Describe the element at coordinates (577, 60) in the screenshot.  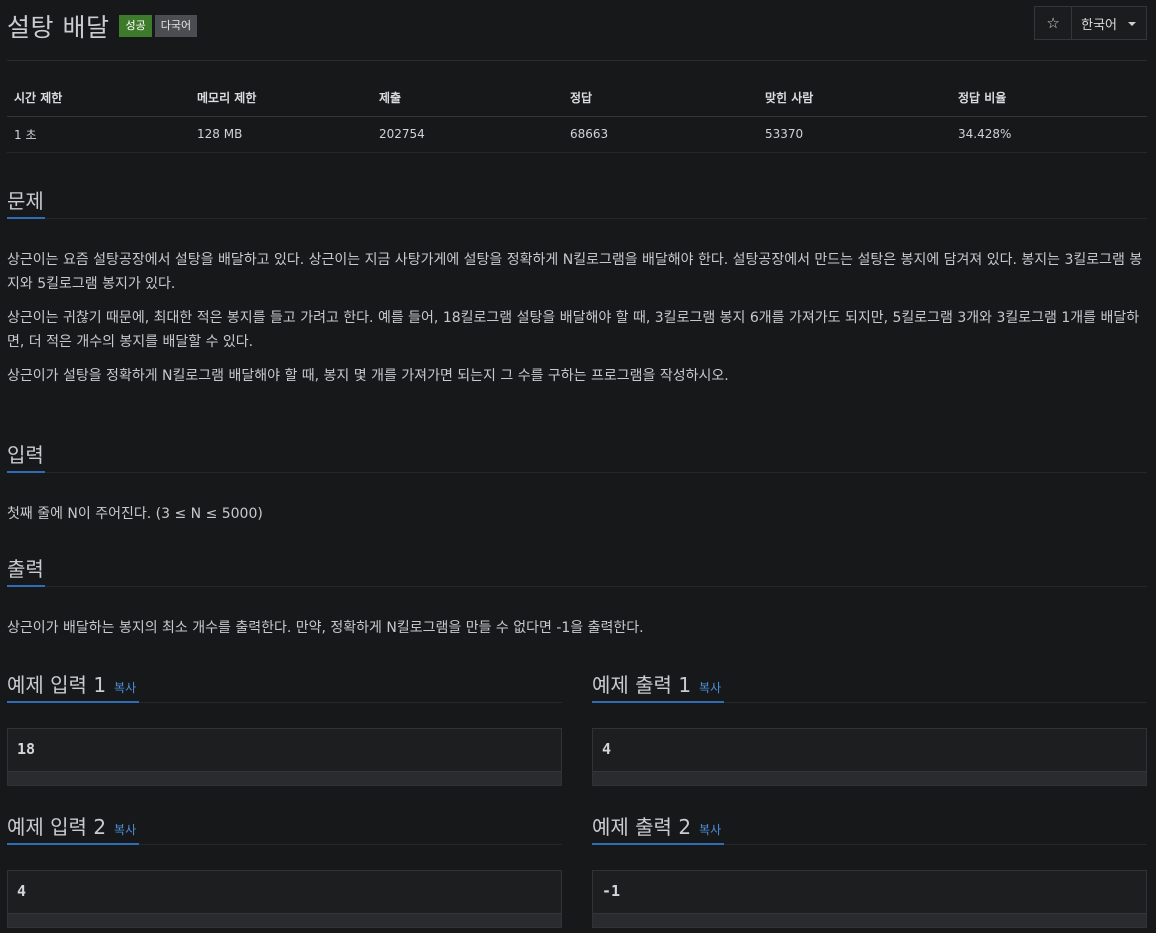
I see `divider` at that location.